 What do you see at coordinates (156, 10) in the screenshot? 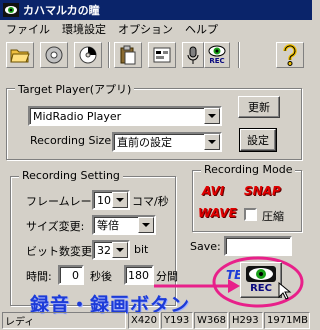
I see `title-bar: カハマルカの瞳` at bounding box center [156, 10].